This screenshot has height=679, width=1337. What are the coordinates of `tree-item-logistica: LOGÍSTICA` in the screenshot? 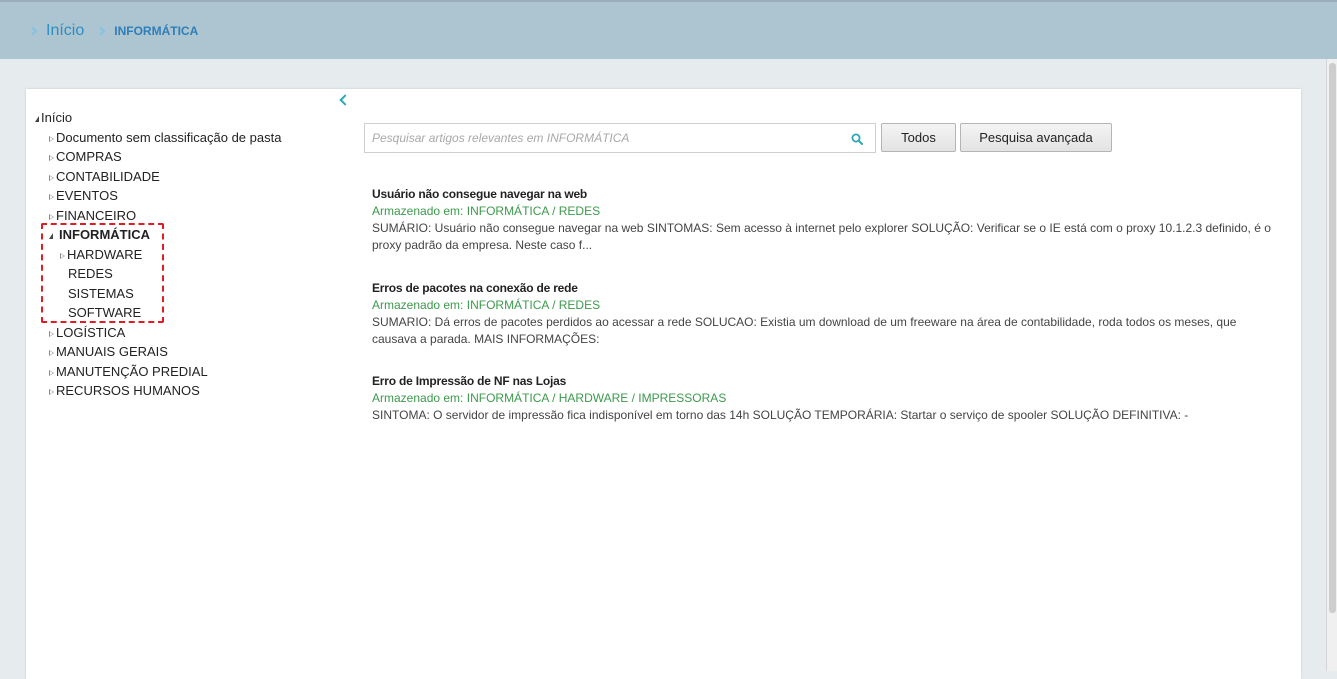 It's located at (87, 333).